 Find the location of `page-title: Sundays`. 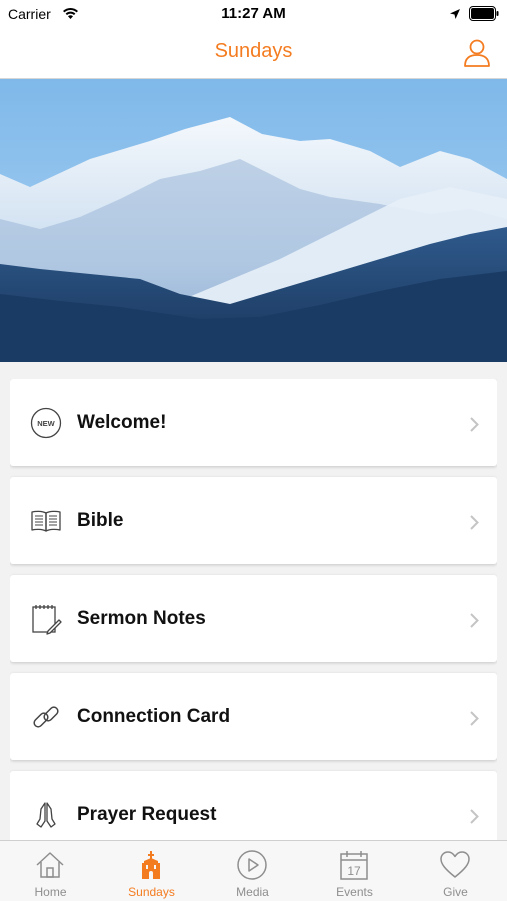

page-title: Sundays is located at coordinates (253, 51).